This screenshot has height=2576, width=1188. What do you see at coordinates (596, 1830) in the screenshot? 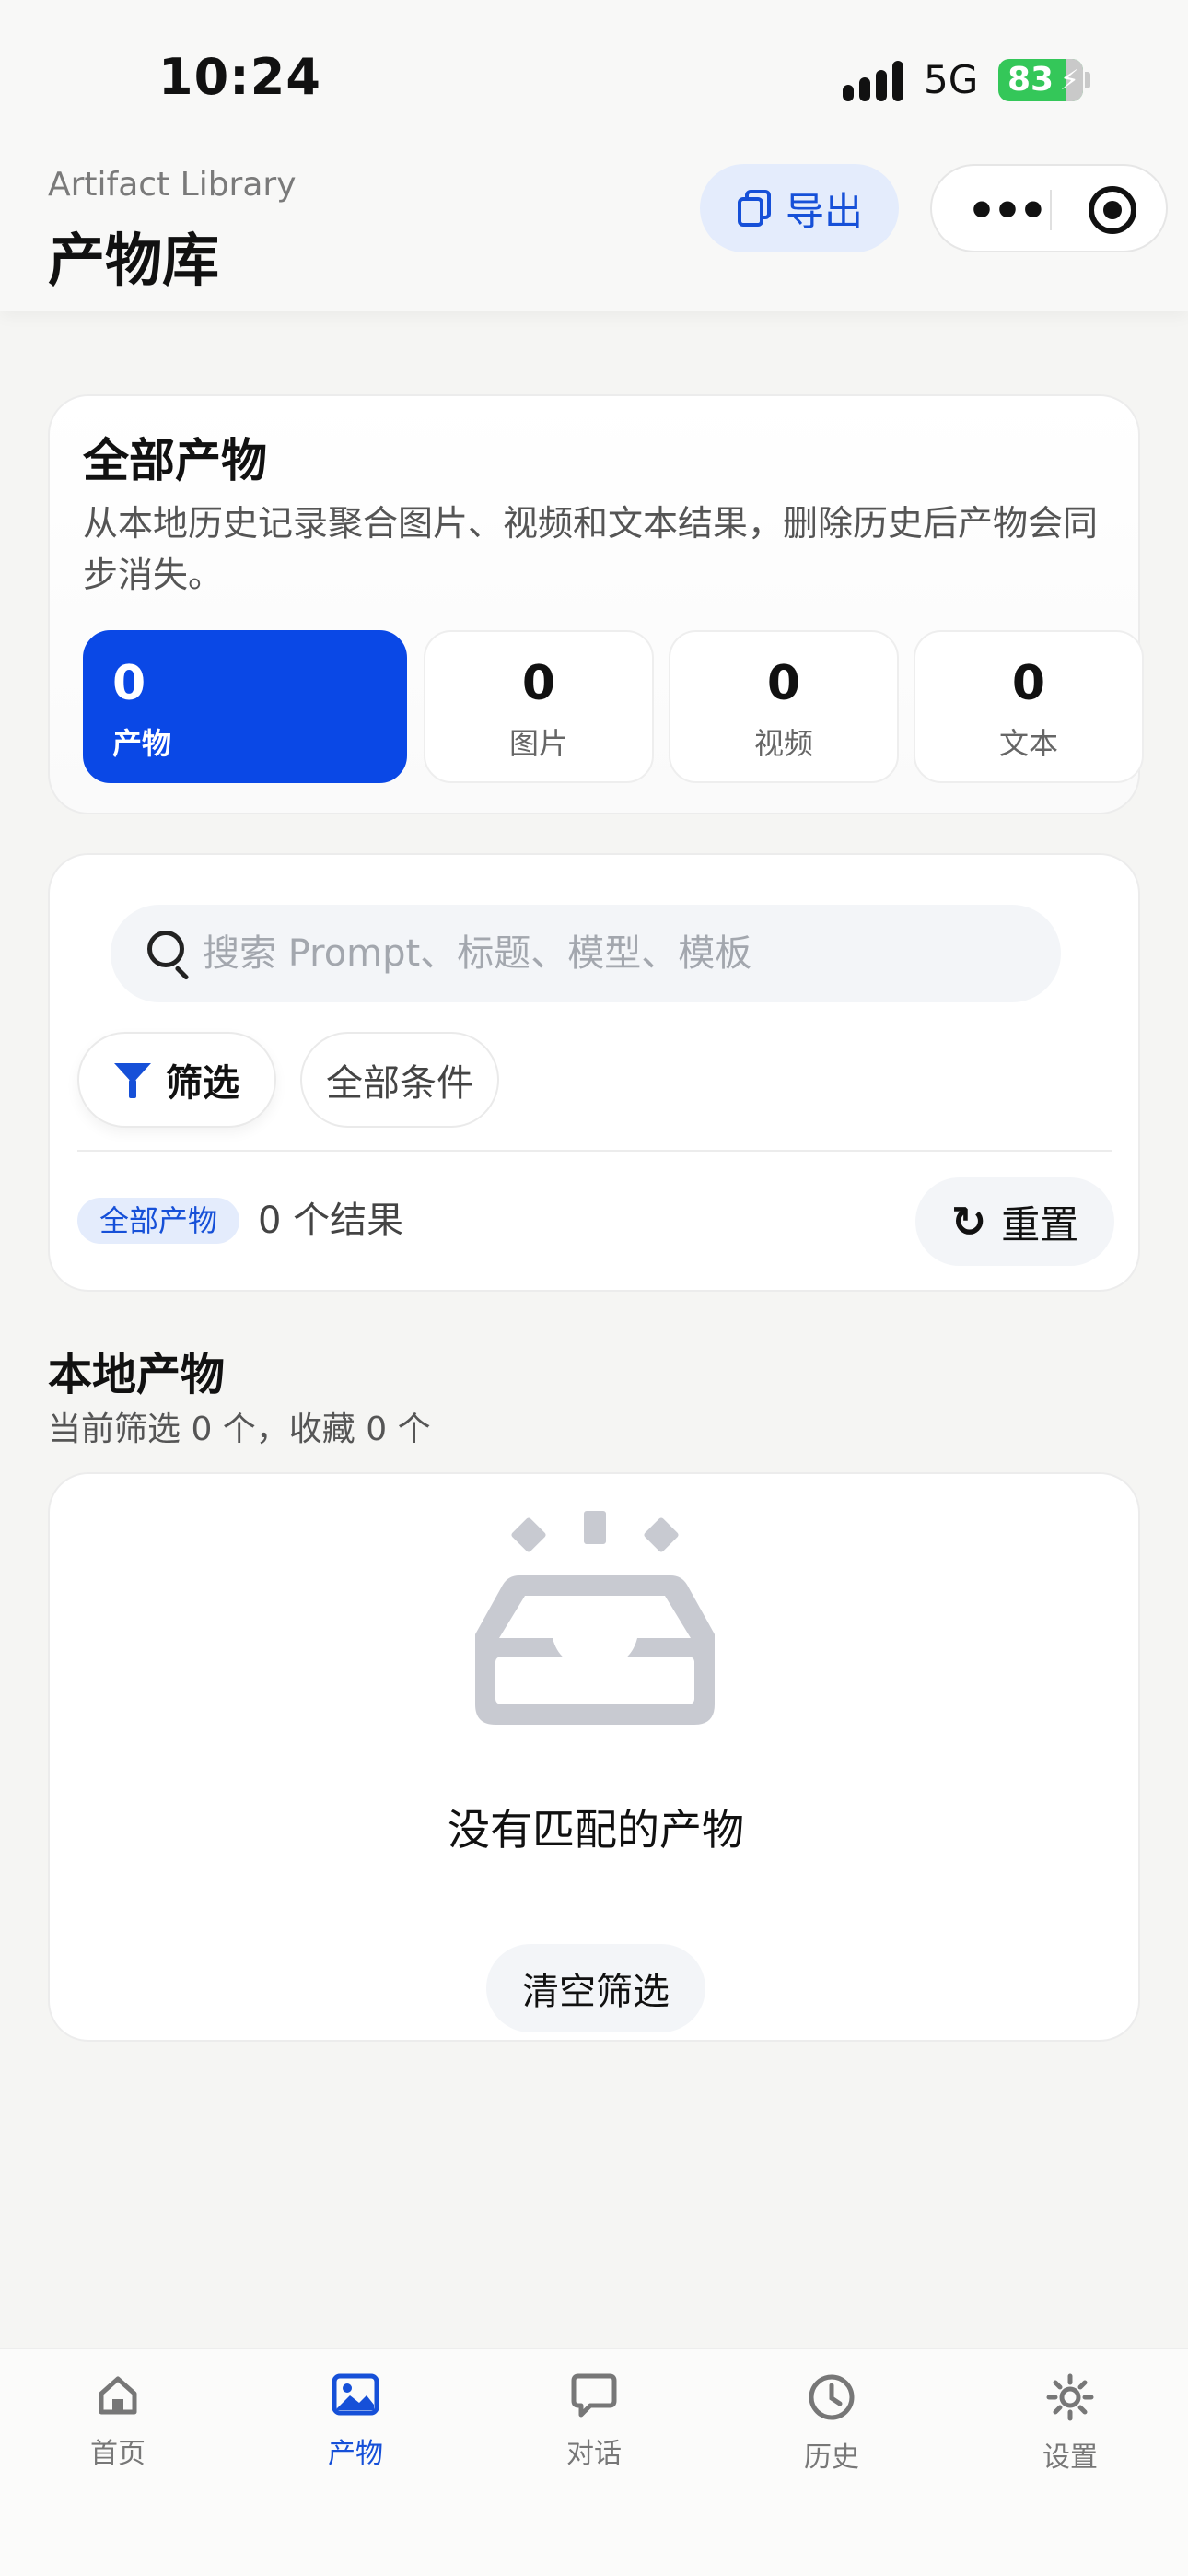
I see `empty-message: 没有匹配的产物` at bounding box center [596, 1830].